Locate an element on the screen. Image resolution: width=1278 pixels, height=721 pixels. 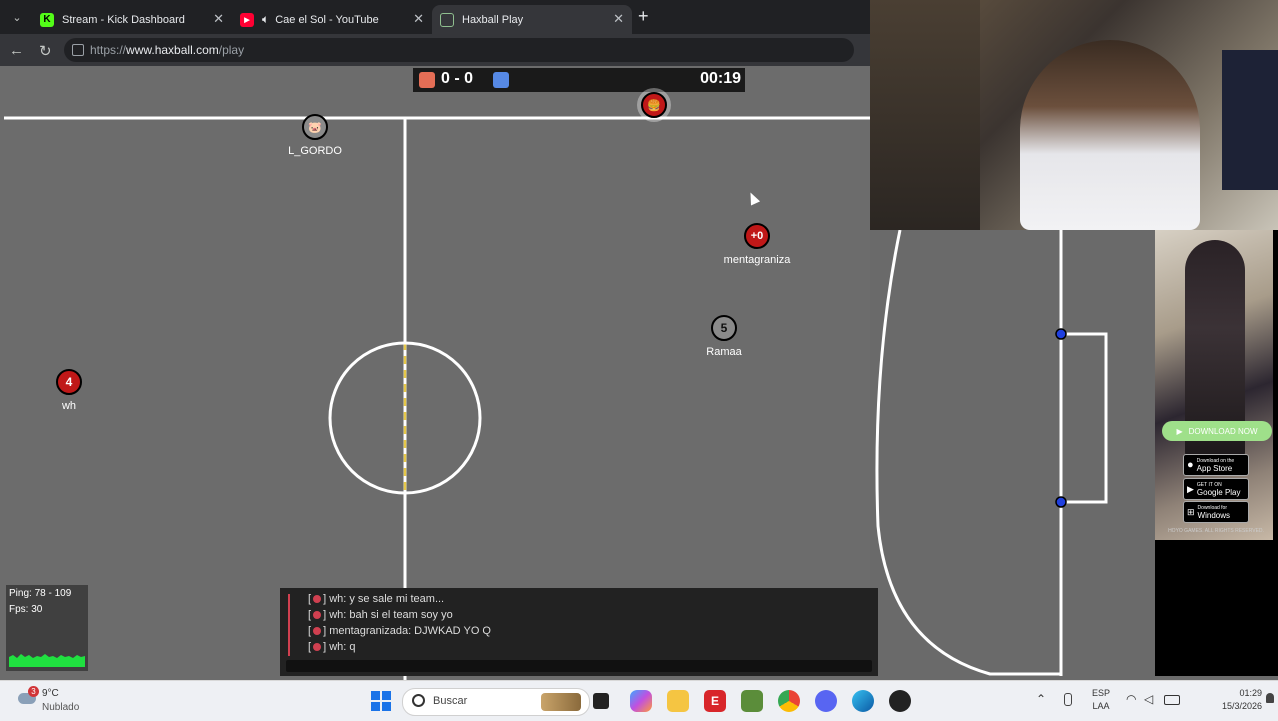
battery-icon is located at coordinates (1172, 700).